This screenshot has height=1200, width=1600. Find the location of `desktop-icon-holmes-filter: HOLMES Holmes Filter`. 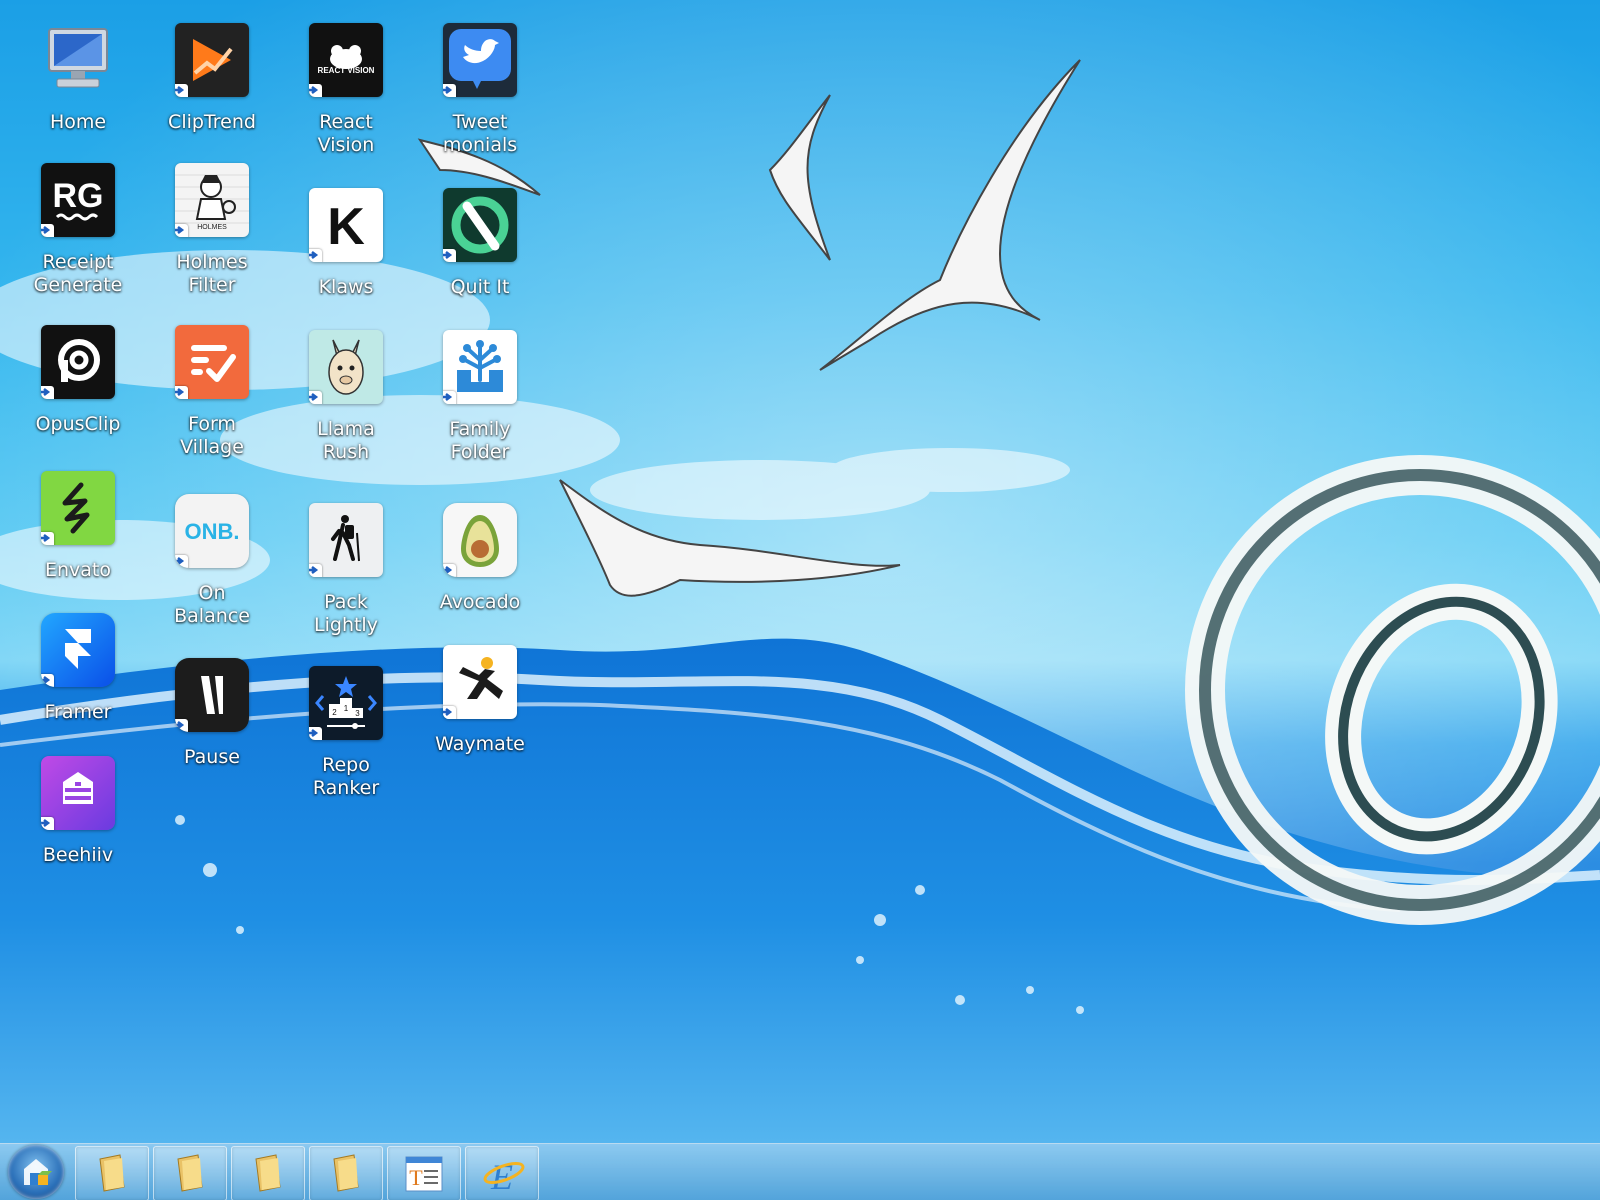

desktop-icon-holmes-filter: HOLMES Holmes Filter is located at coordinates (212, 230).